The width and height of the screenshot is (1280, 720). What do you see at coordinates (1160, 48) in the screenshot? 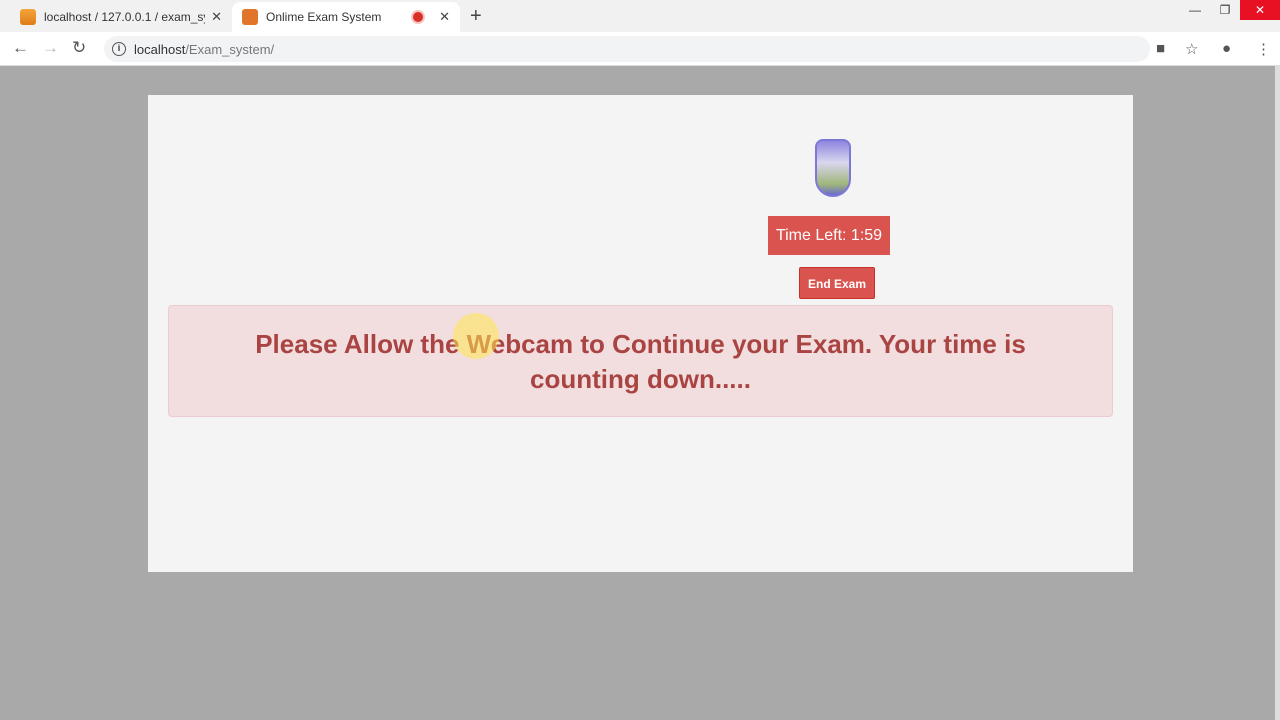
I see `camera-icon: ■` at bounding box center [1160, 48].